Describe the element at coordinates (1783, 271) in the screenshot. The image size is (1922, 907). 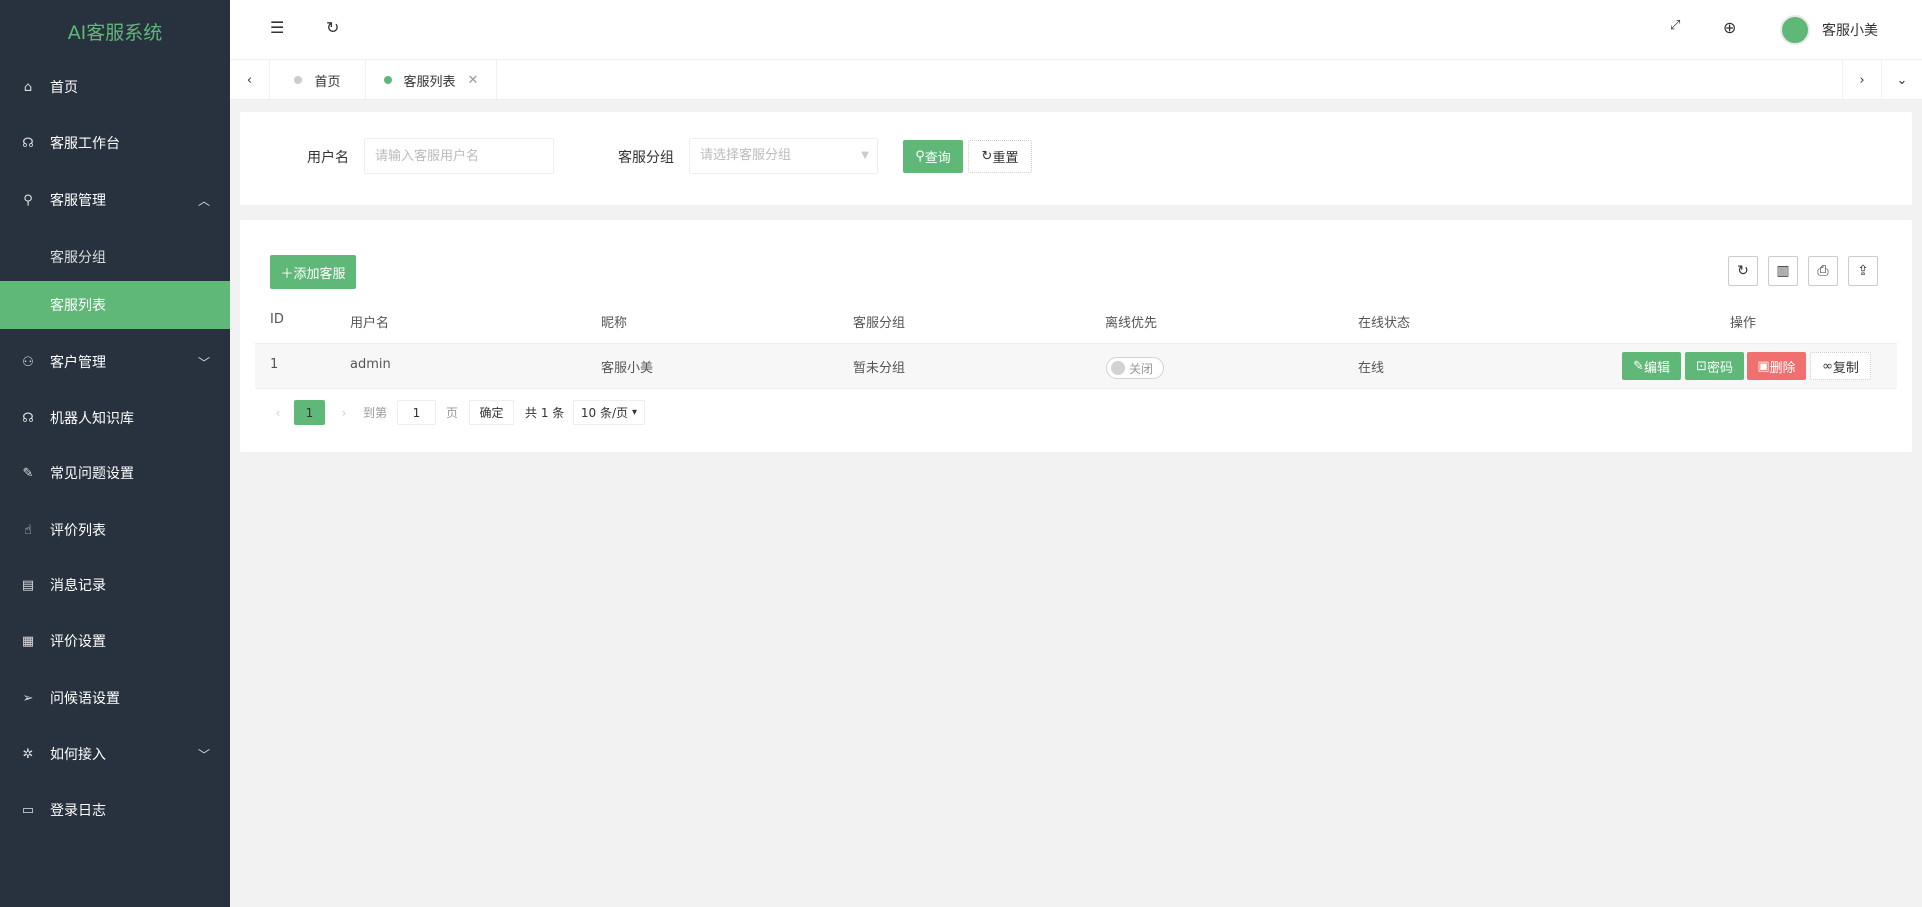
I see `table-columns-button: ▥` at that location.